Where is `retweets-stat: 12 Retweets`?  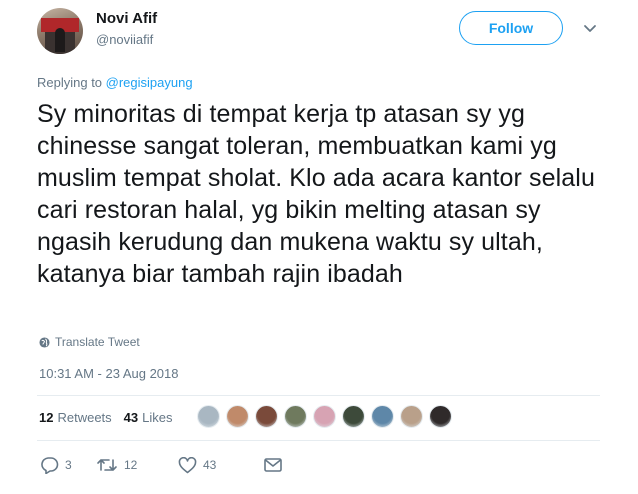
retweets-stat: 12 Retweets is located at coordinates (75, 417).